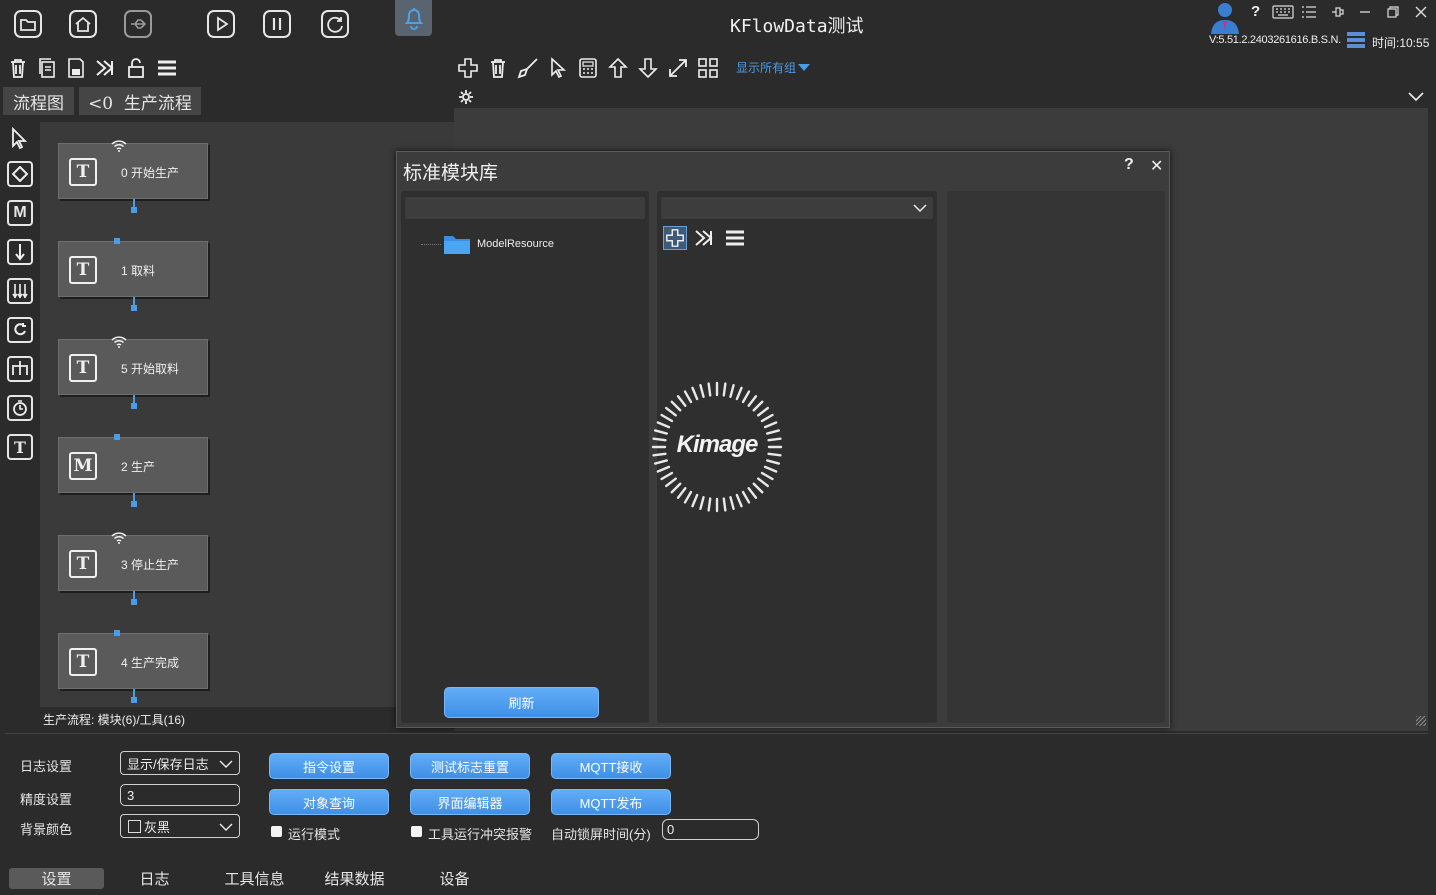 This screenshot has height=895, width=1436. What do you see at coordinates (276, 831) in the screenshot?
I see `run-mode-checkbox` at bounding box center [276, 831].